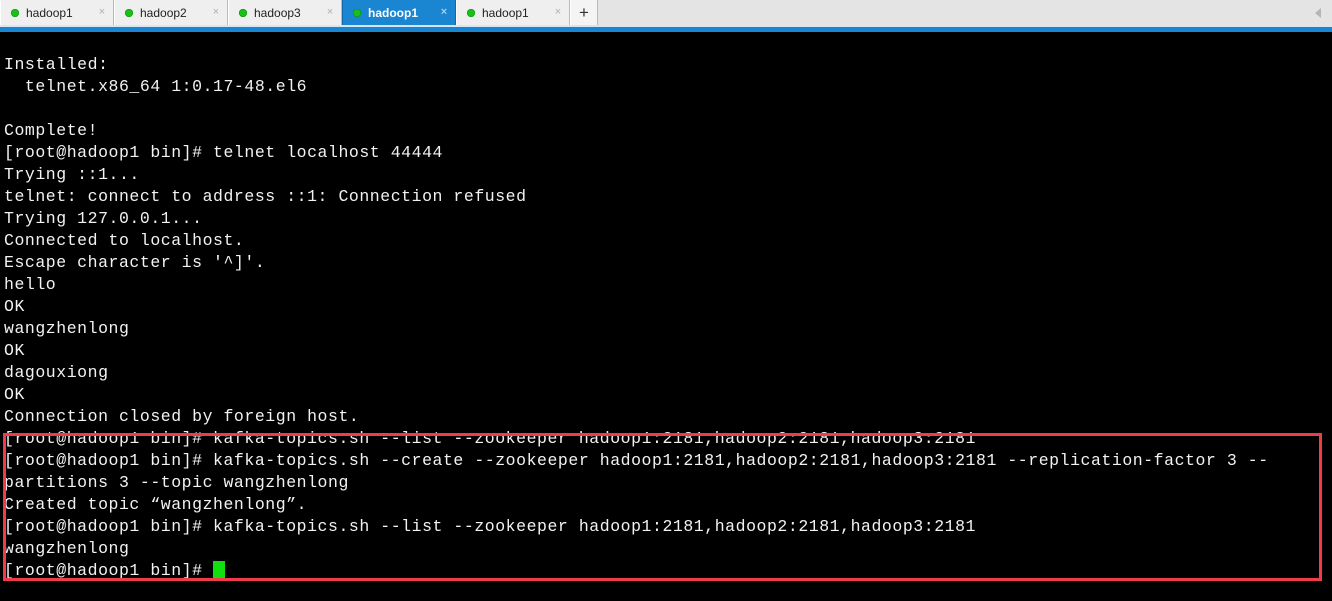 The width and height of the screenshot is (1332, 601). I want to click on terminal-line: telnet.x86_64 1:0.17-48.el6, so click(156, 86).